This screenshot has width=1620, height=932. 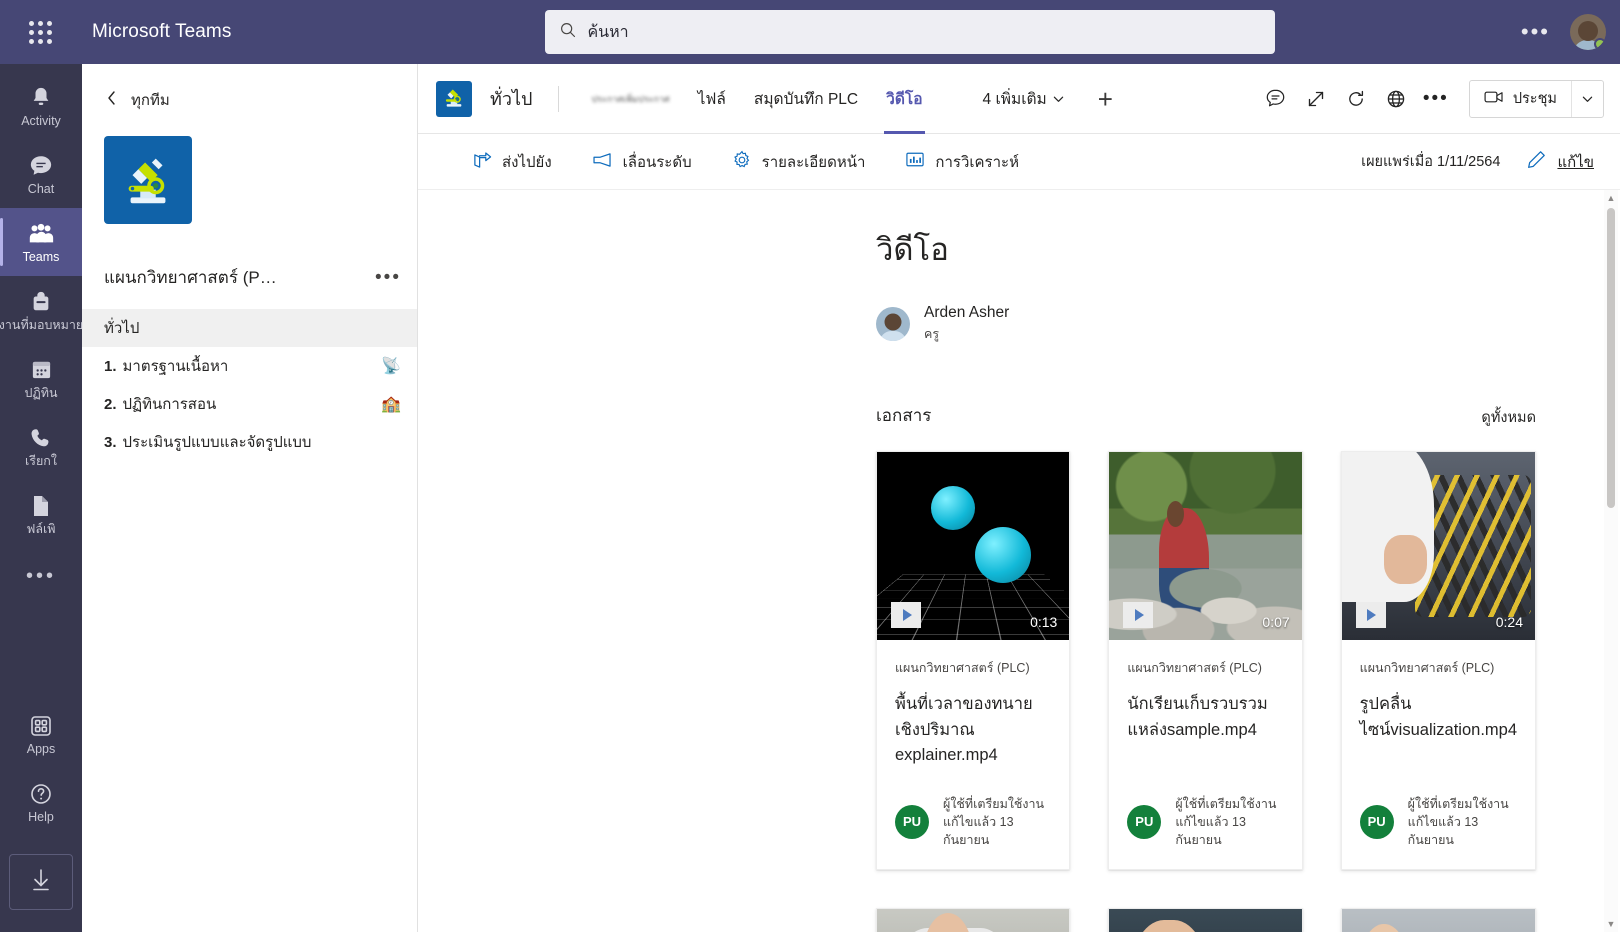 I want to click on back-label: ทุกทีม, so click(x=150, y=100).